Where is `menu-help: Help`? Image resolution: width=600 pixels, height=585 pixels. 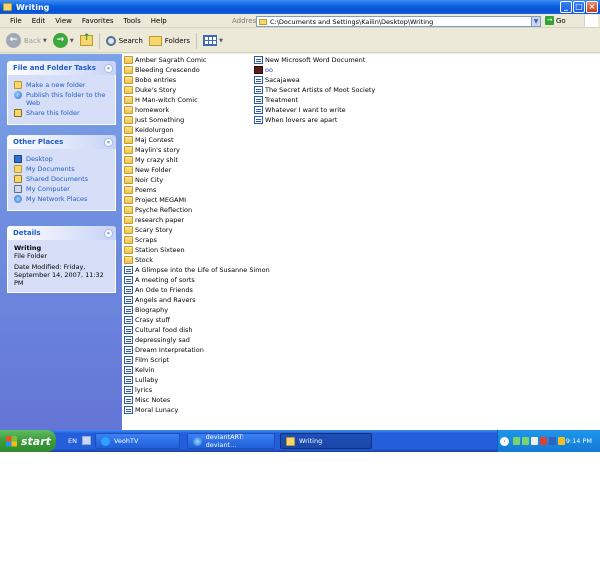 menu-help: Help is located at coordinates (159, 21).